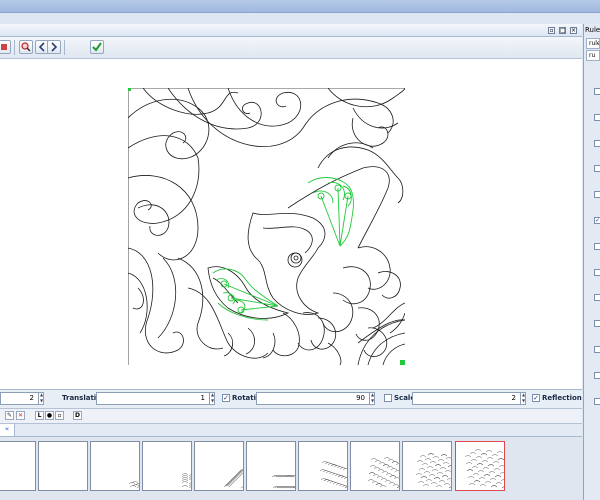 The image size is (600, 500). What do you see at coordinates (562, 398) in the screenshot?
I see `reflection-label: Reflection` at bounding box center [562, 398].